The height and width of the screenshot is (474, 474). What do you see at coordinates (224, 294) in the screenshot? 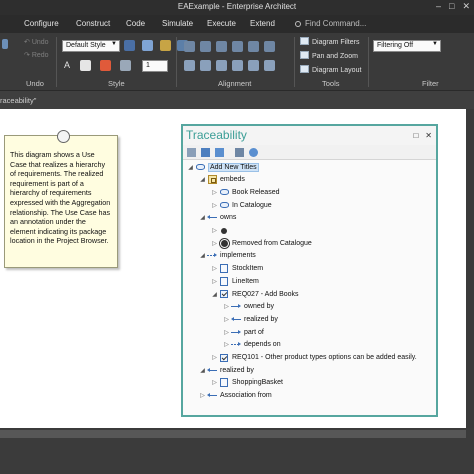
I see `requirement-icon` at bounding box center [224, 294].